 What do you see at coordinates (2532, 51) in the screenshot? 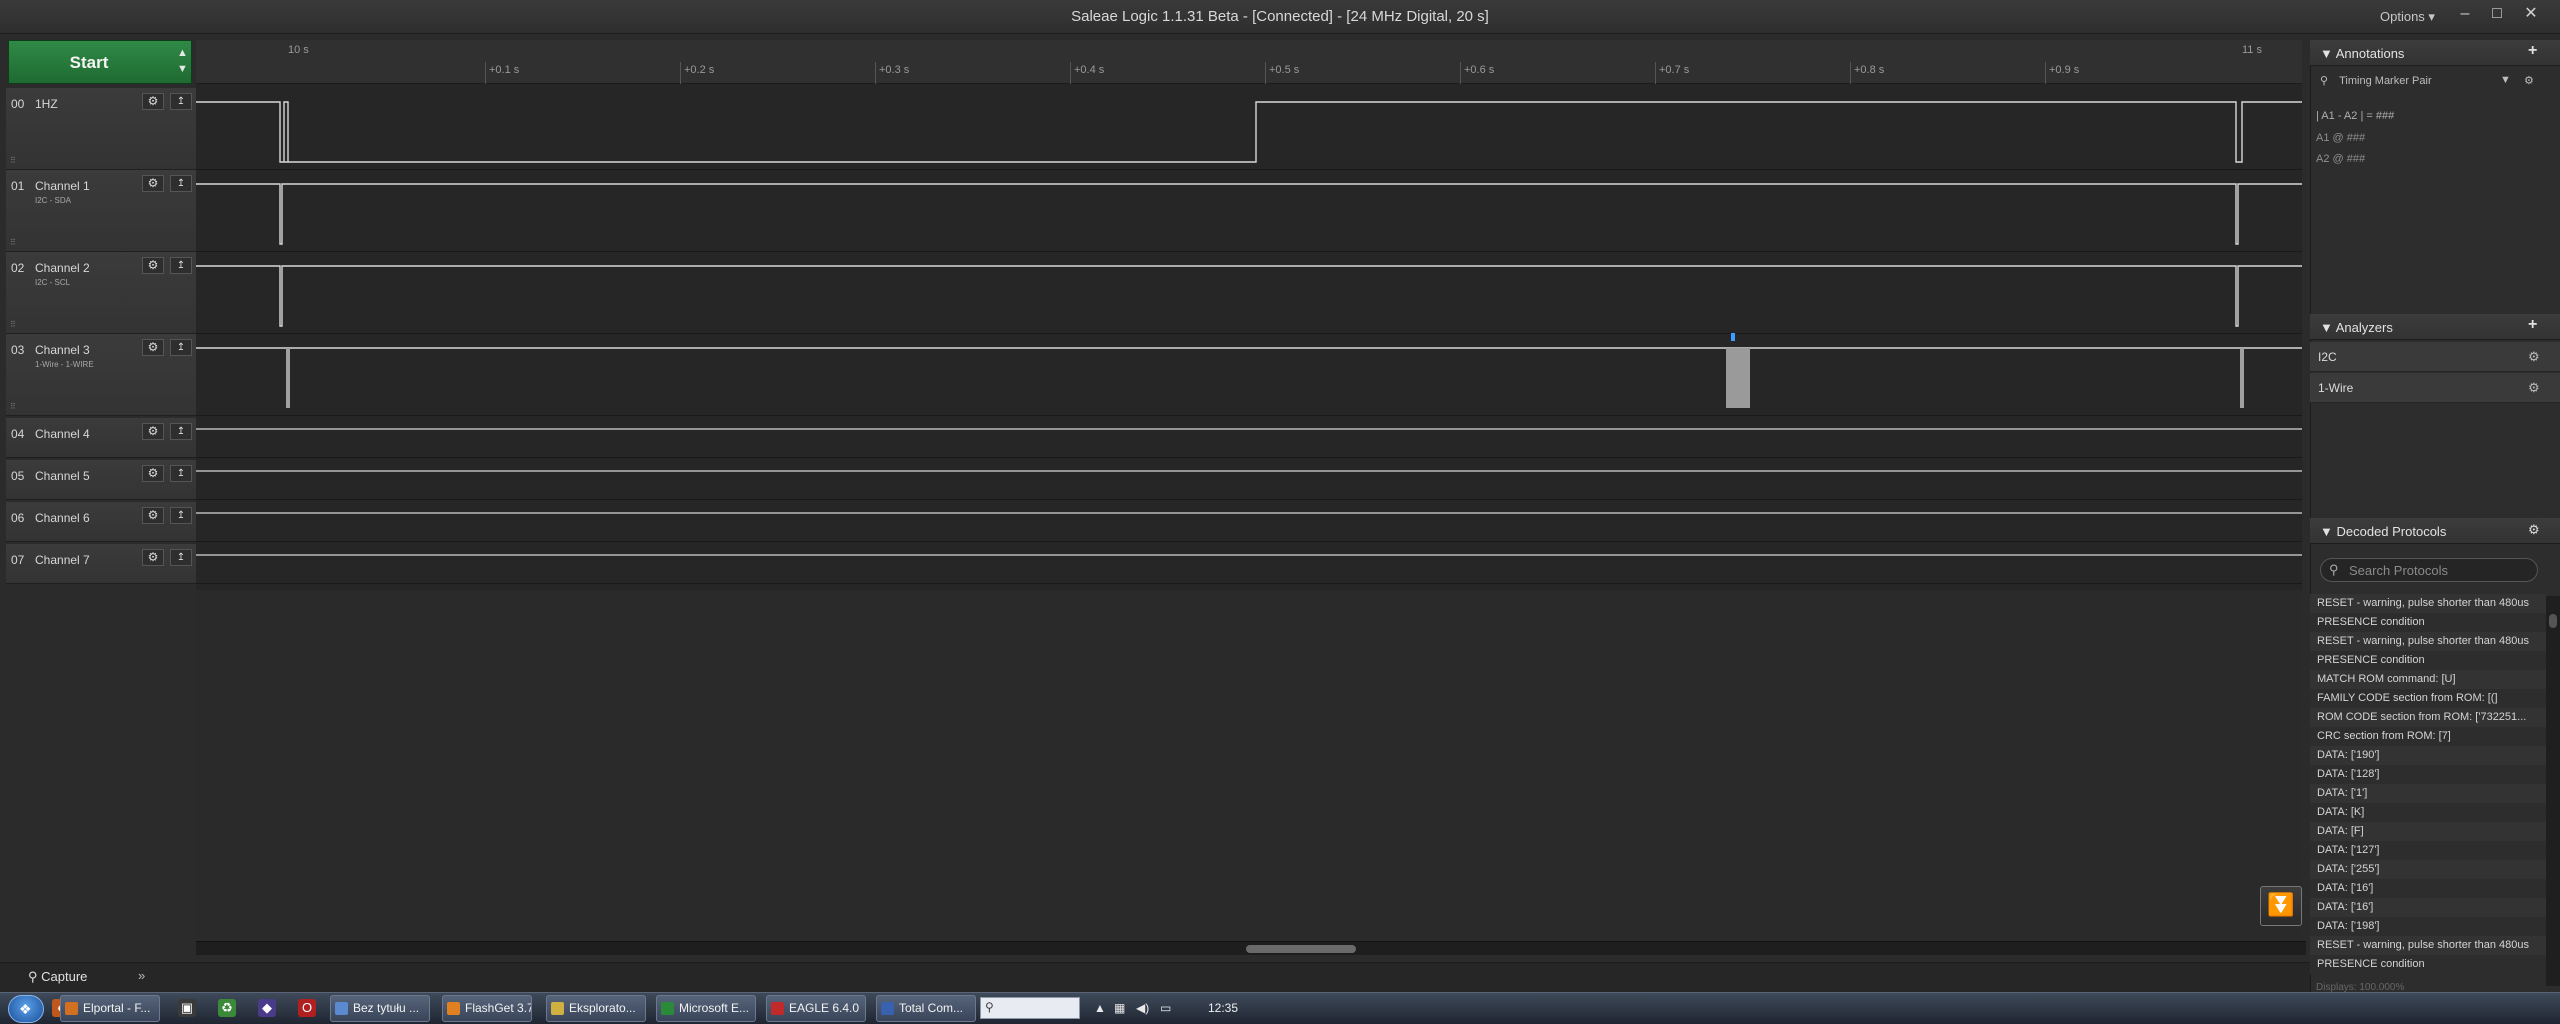
I see `add-annotation-button: +` at bounding box center [2532, 51].